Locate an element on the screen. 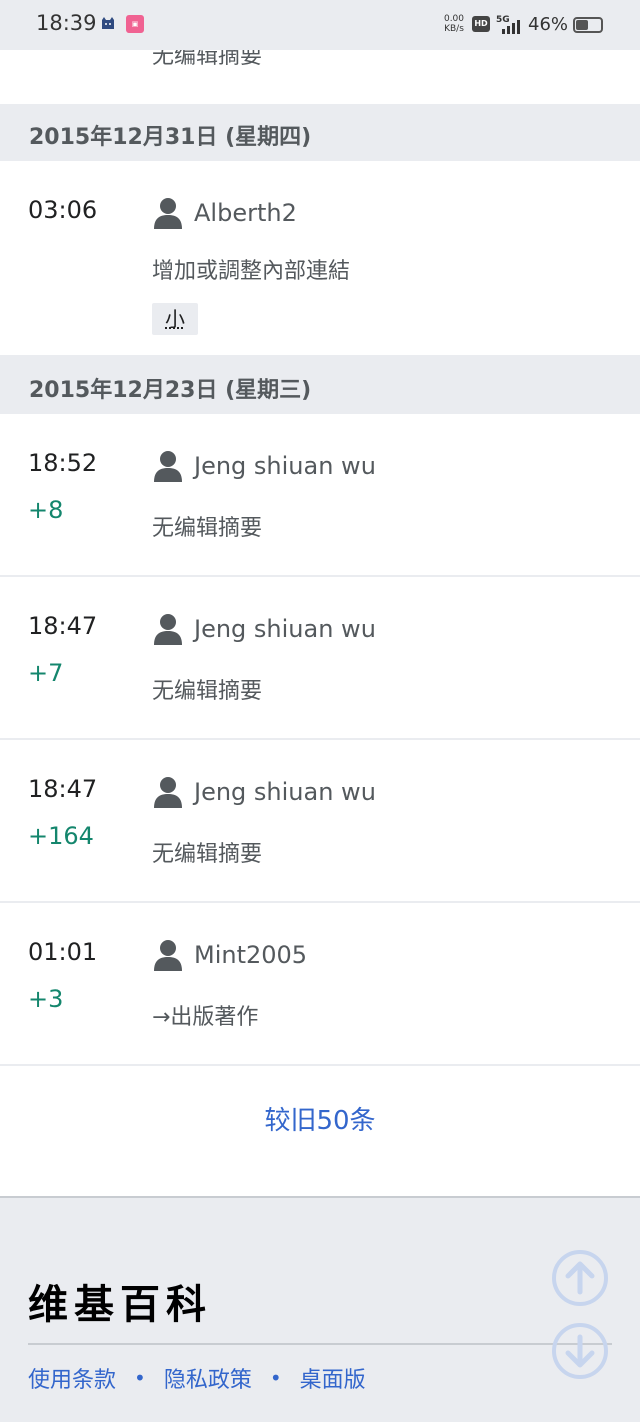 The image size is (640, 1422). signal-5g-icon: 5G is located at coordinates (508, 24).